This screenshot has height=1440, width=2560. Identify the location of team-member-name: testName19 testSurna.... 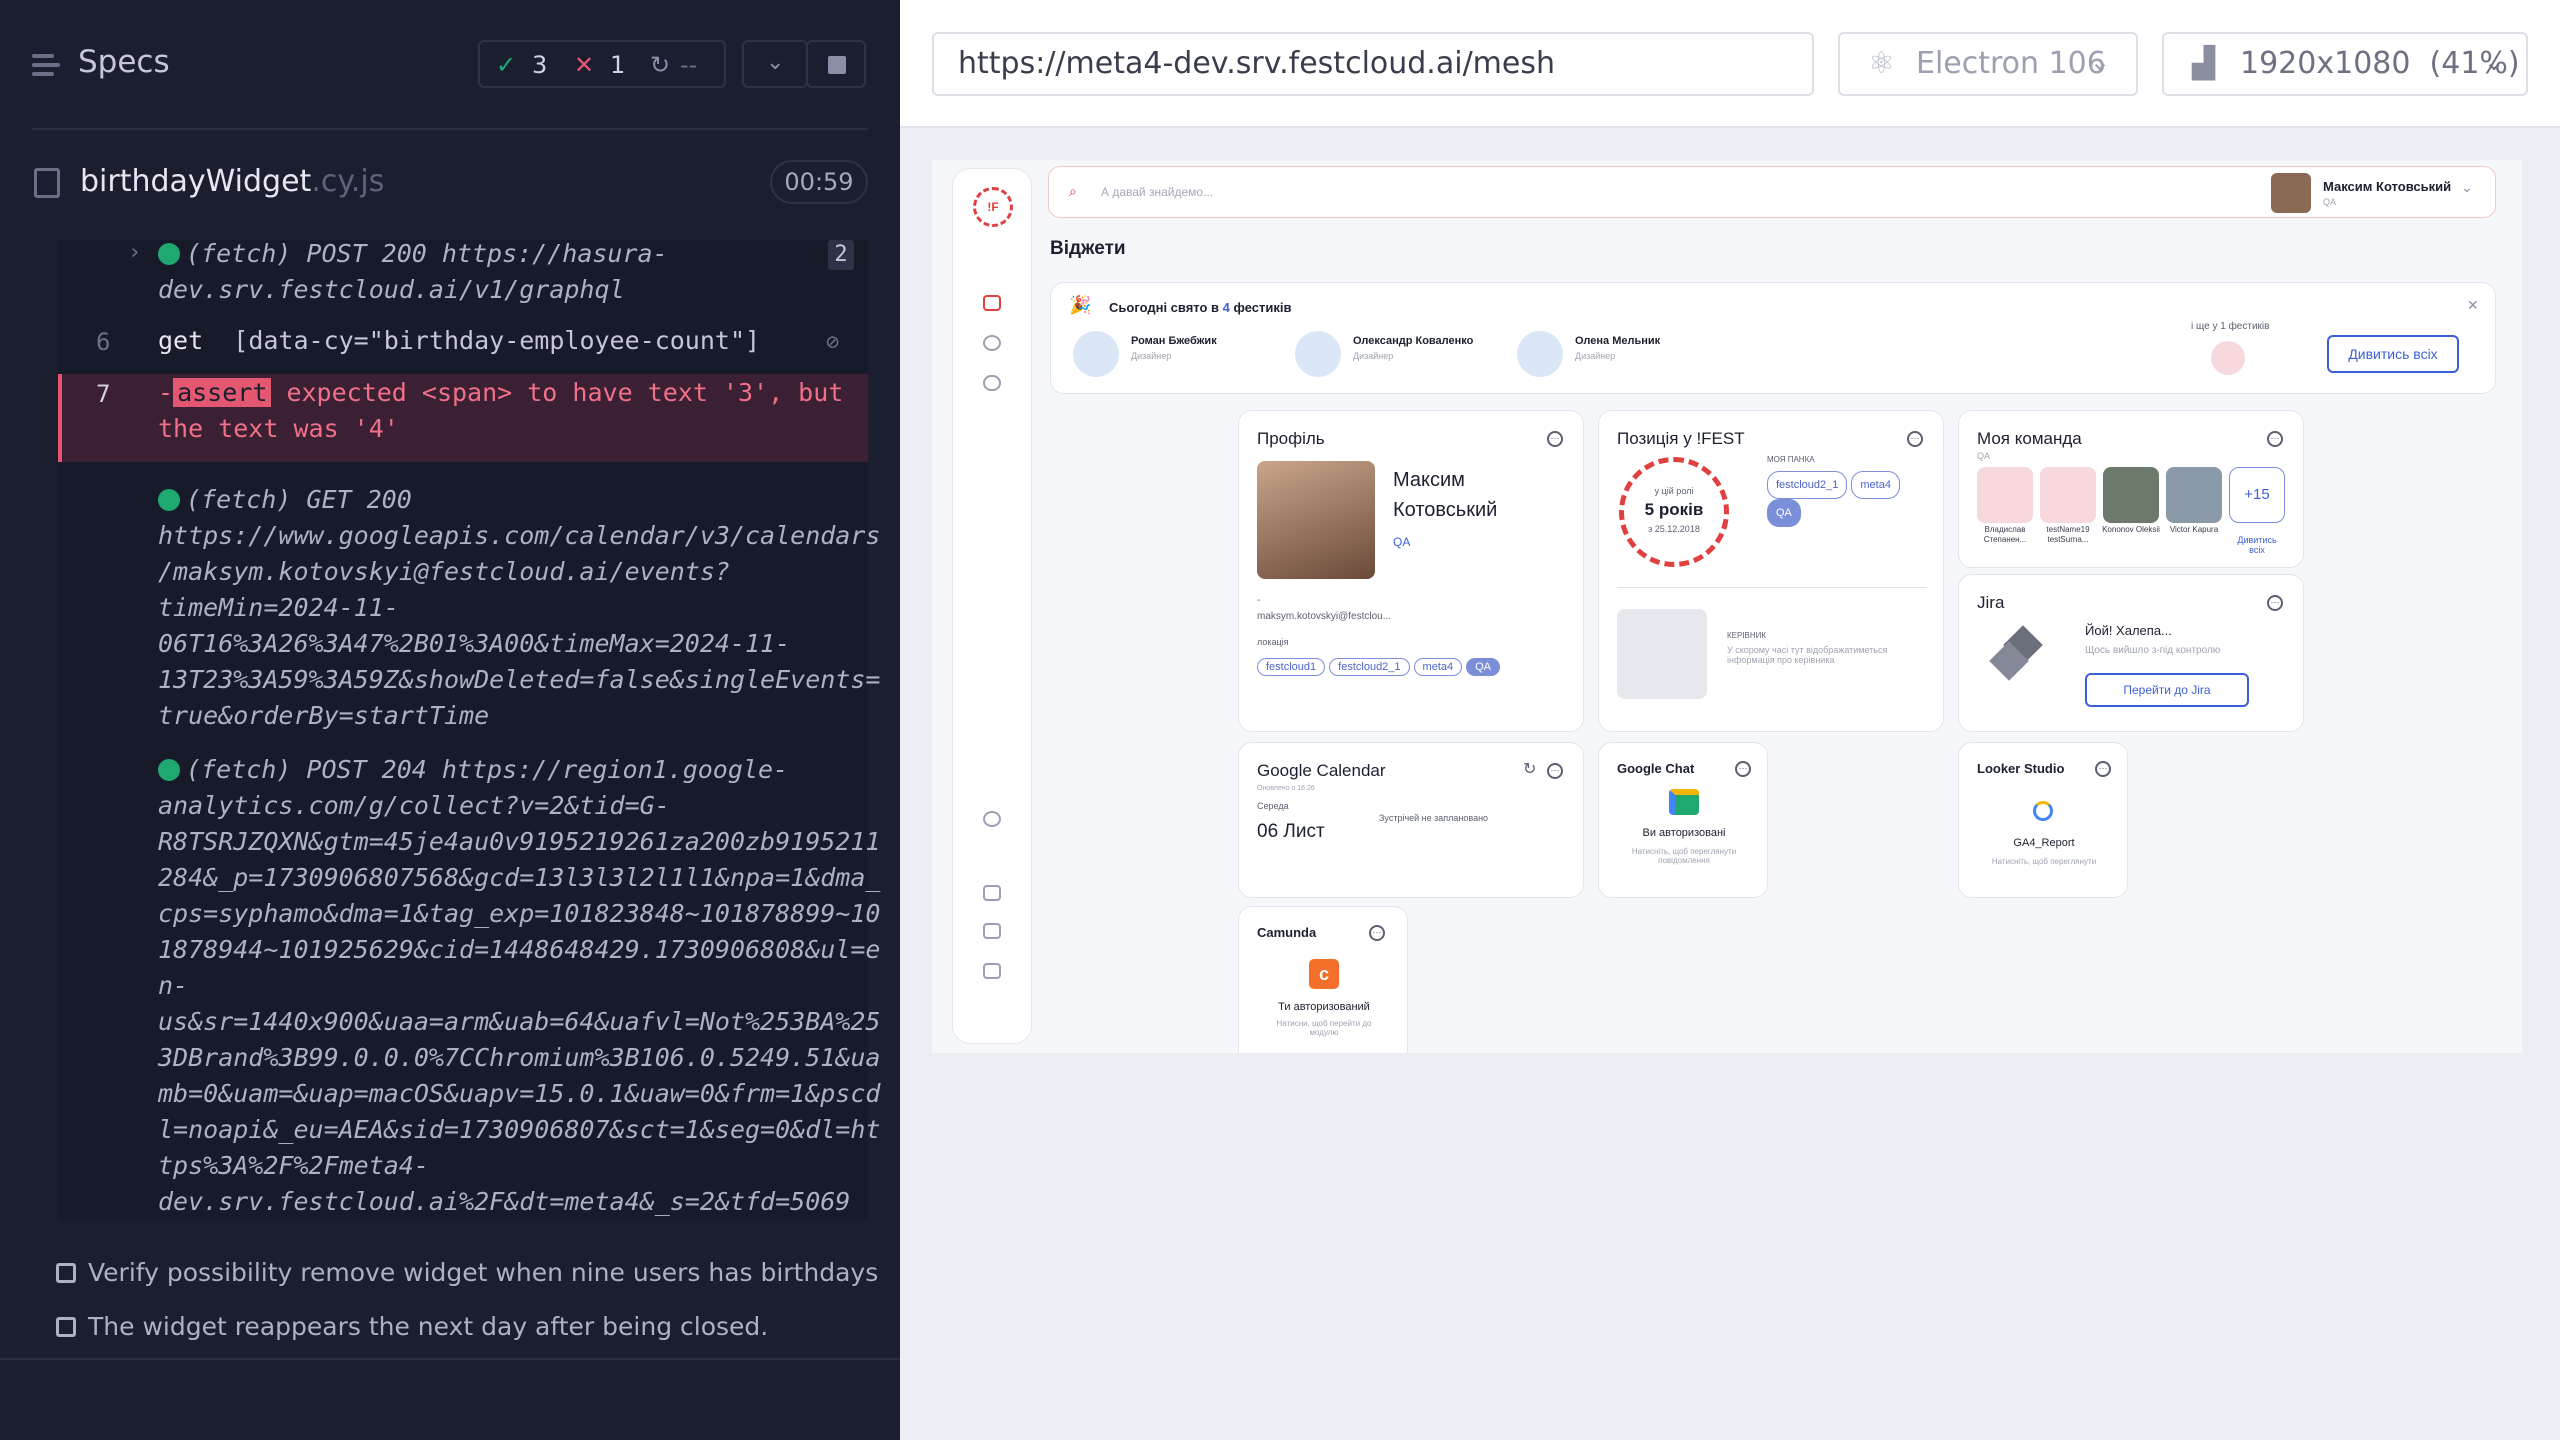
(2068, 534).